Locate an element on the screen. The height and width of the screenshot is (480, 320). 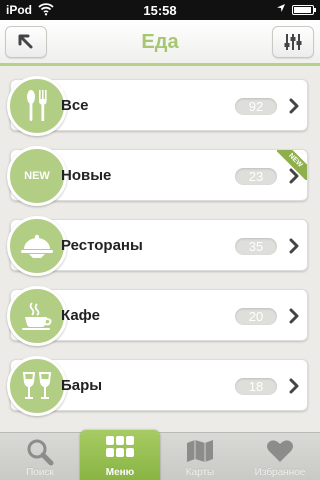
new-ribbon-text: NEW is located at coordinates (292, 165).